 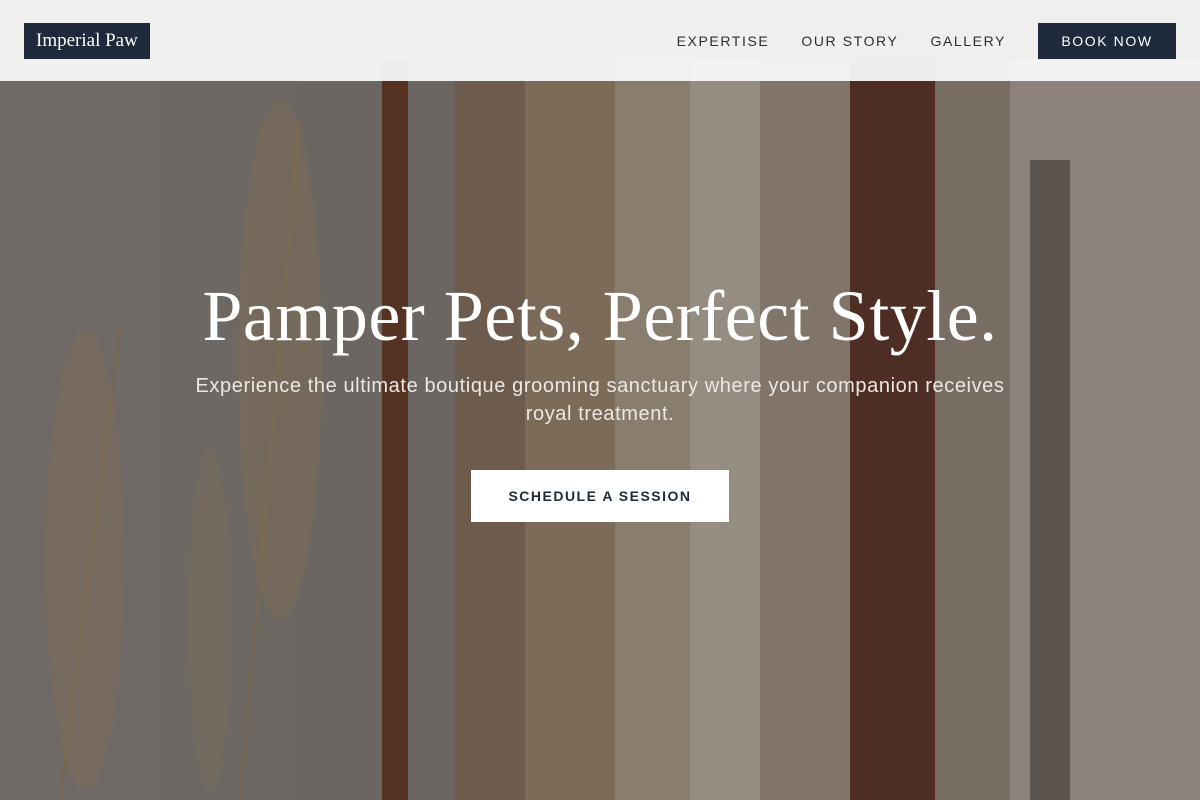 I want to click on schedule-session-button: SCHEDULE A SESSION, so click(x=600, y=496).